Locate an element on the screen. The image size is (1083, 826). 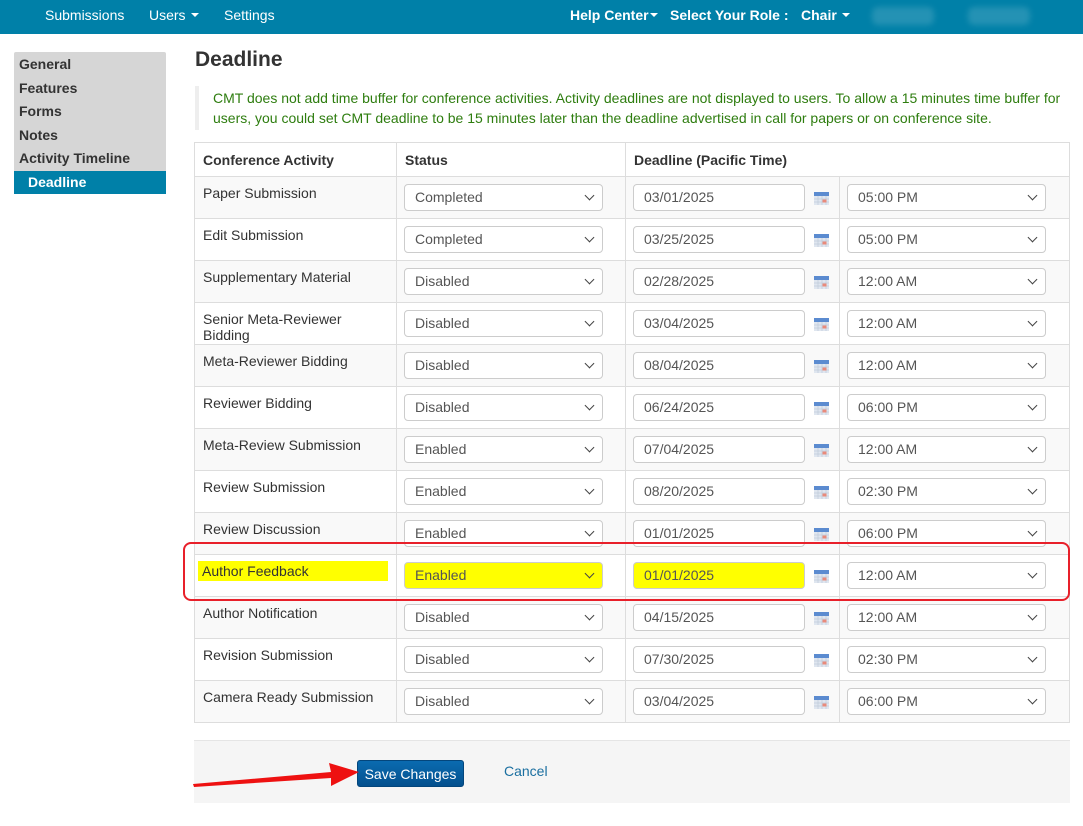
deadline-date-input: 07/04/2025 is located at coordinates (719, 449).